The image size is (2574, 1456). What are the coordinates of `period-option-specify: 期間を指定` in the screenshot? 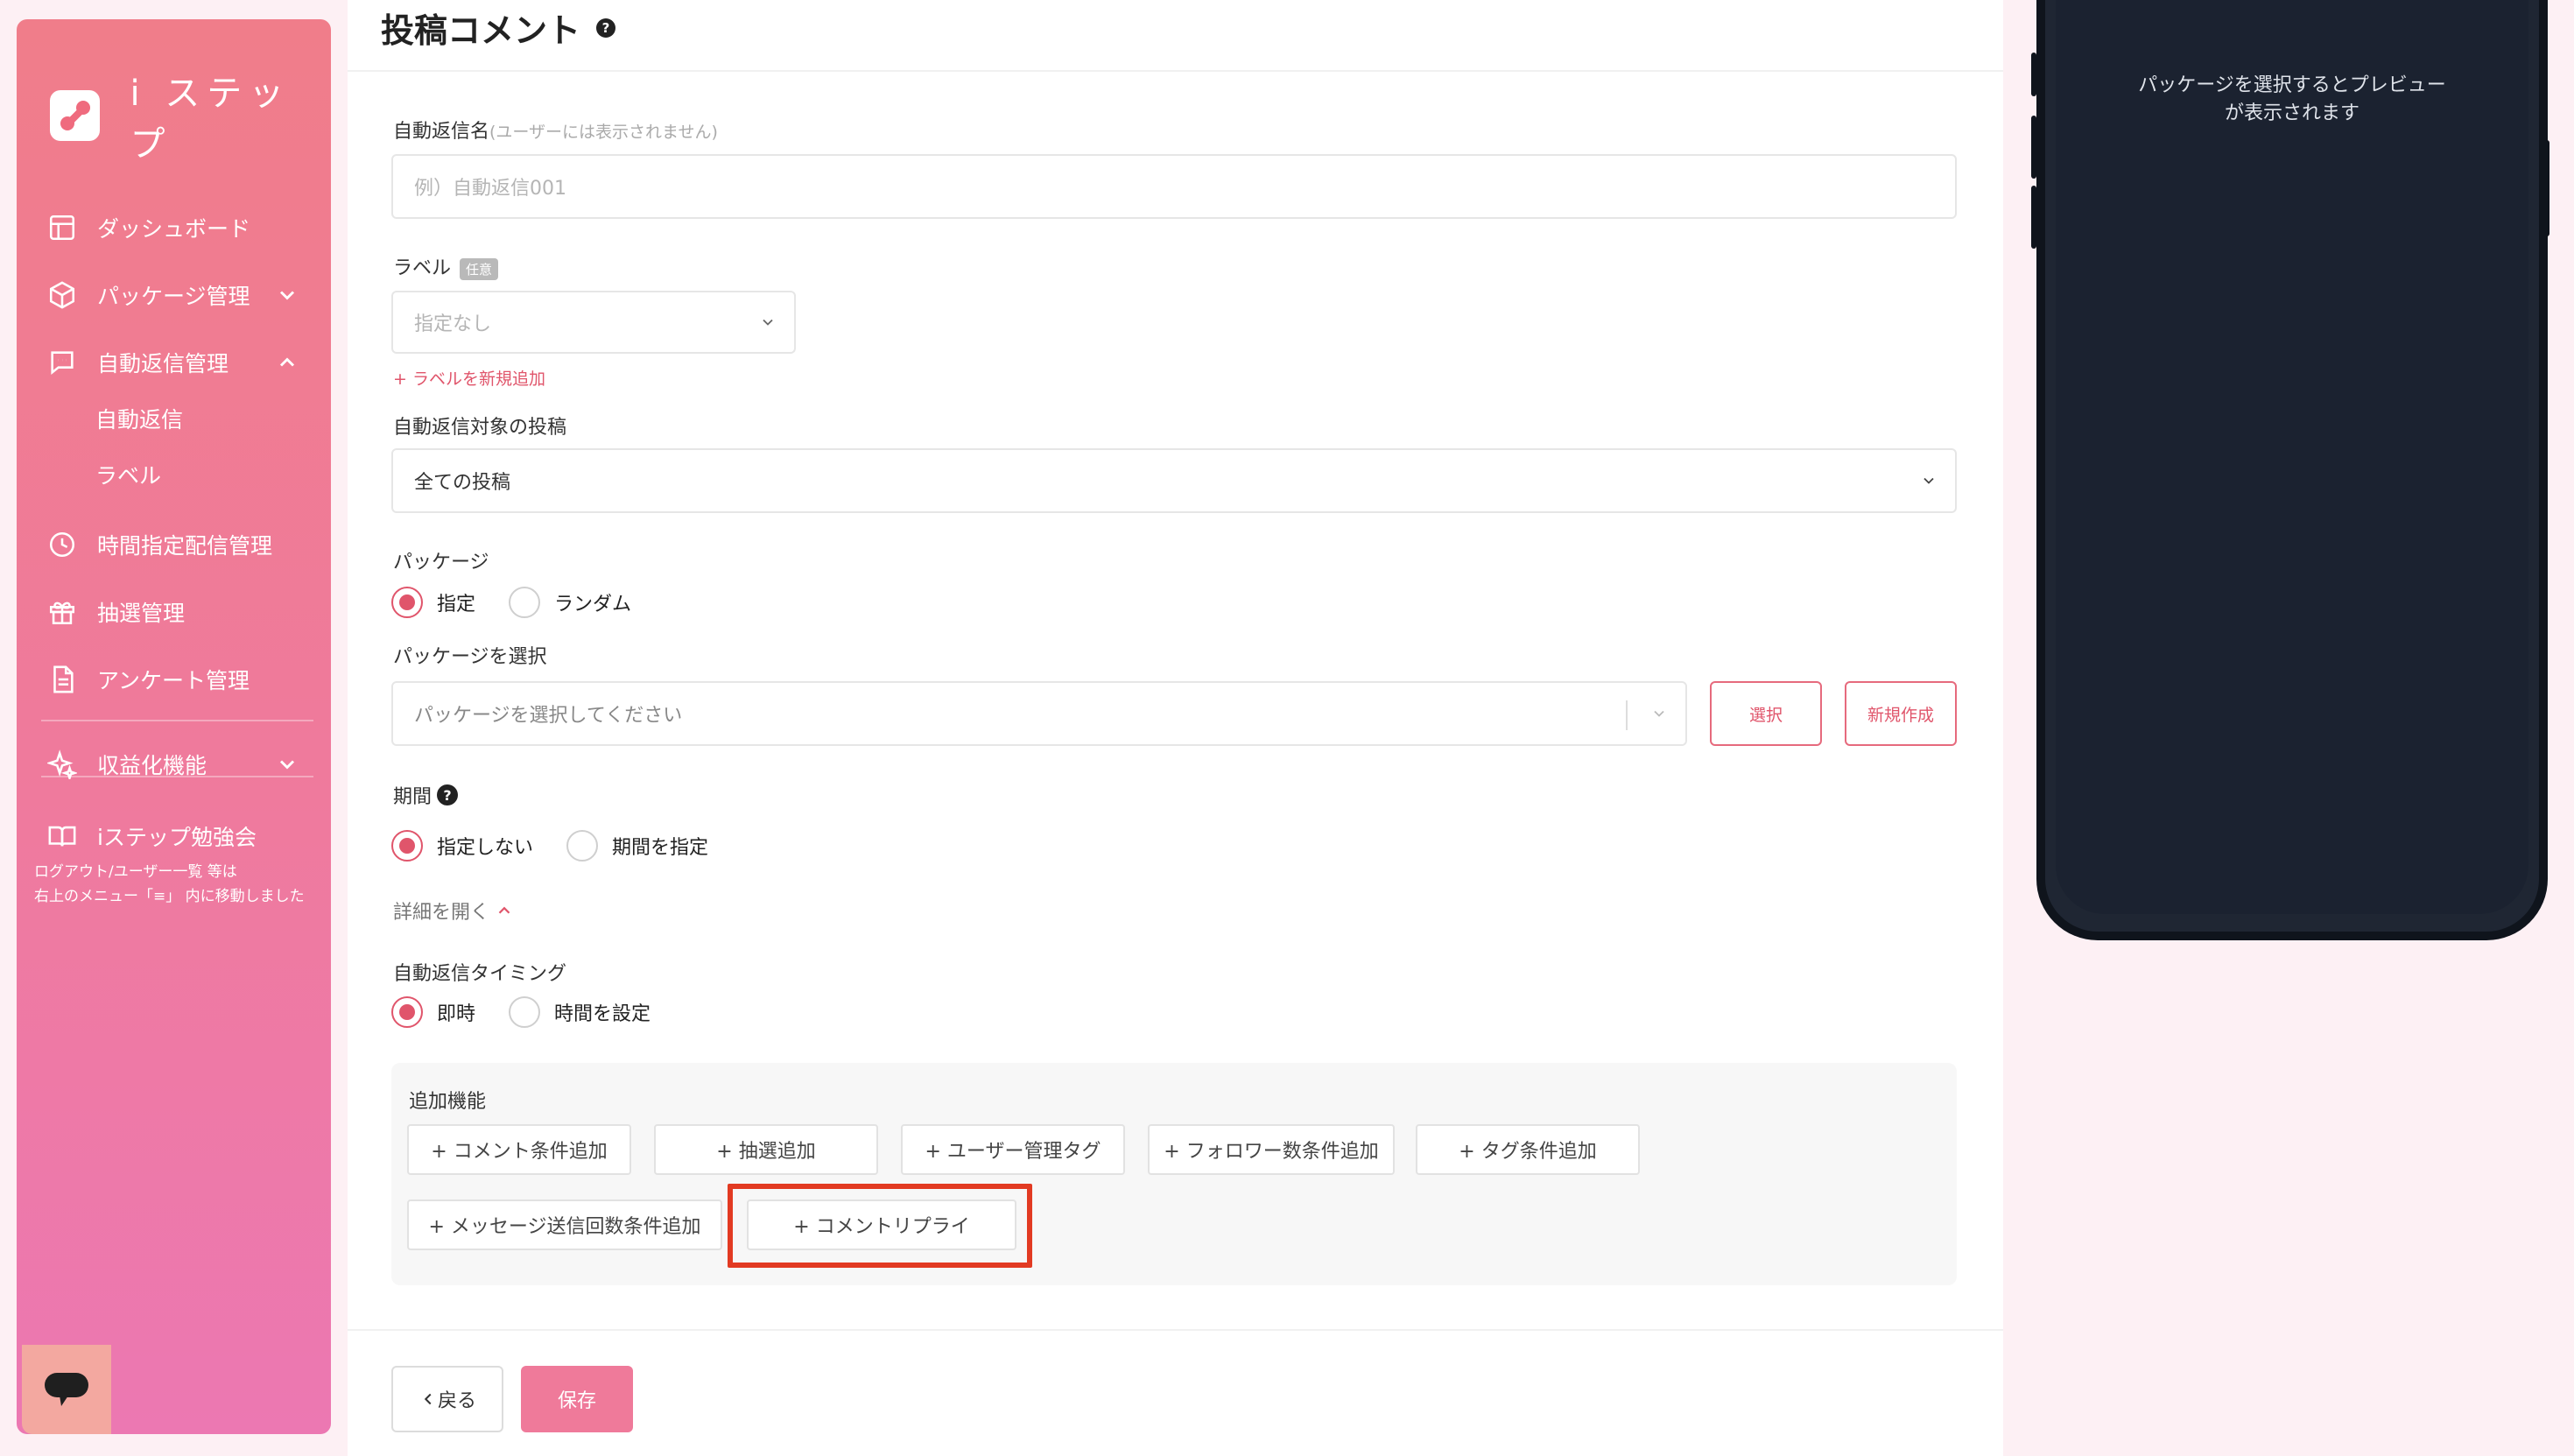 It's located at (637, 846).